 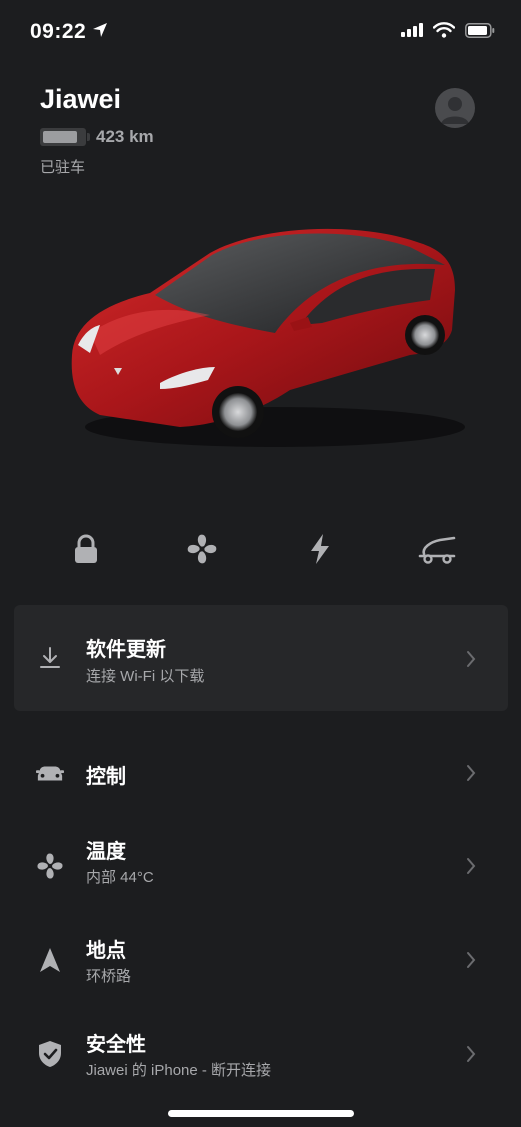 What do you see at coordinates (260, 772) in the screenshot?
I see `menu-row-controls: 控制` at bounding box center [260, 772].